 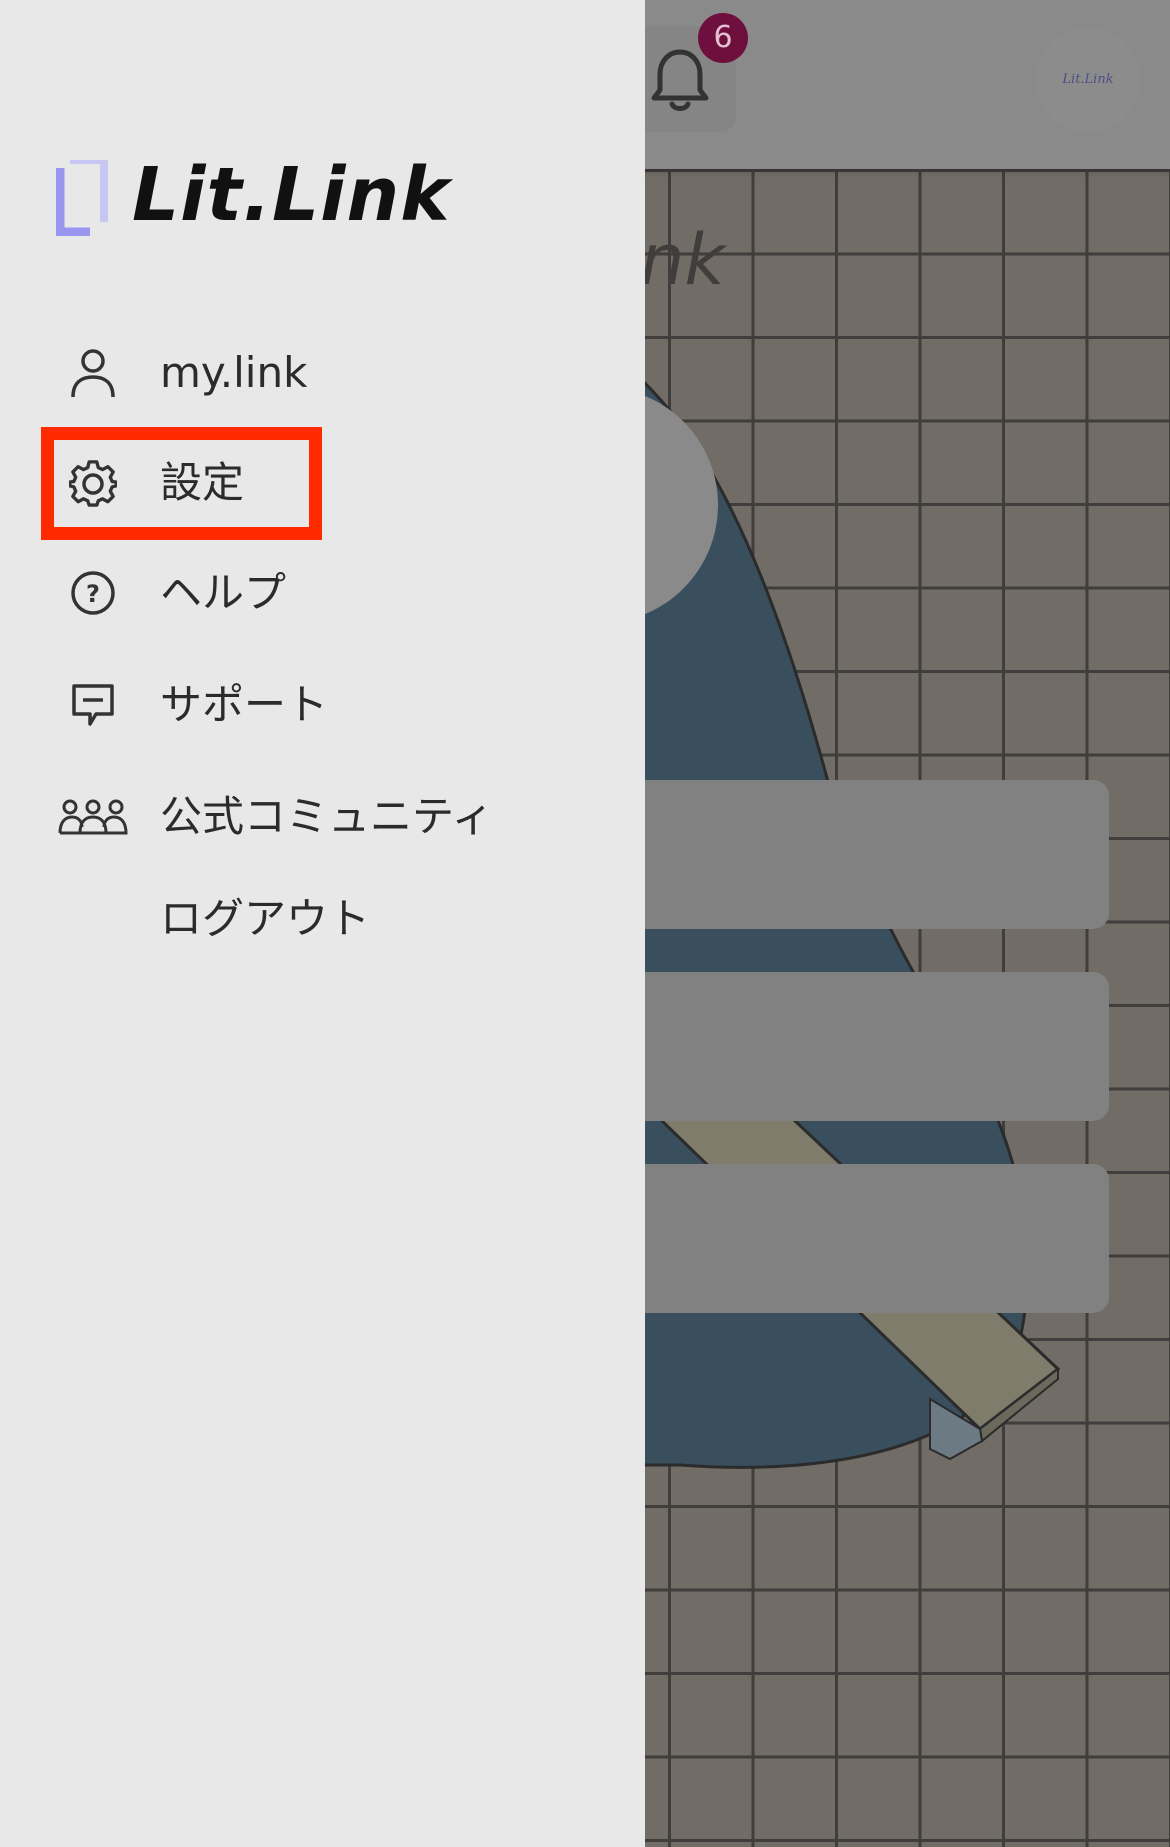 I want to click on bell-icon, so click(x=680, y=80).